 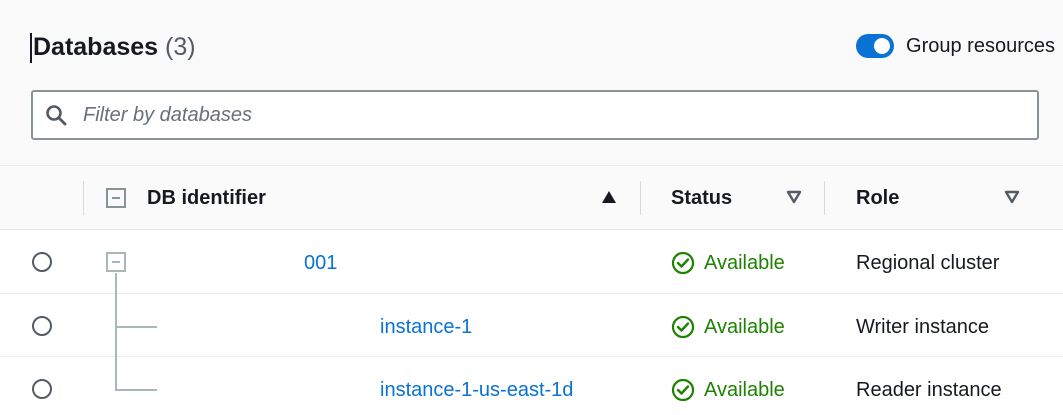 I want to click on column-header-role: Role, so click(x=877, y=198).